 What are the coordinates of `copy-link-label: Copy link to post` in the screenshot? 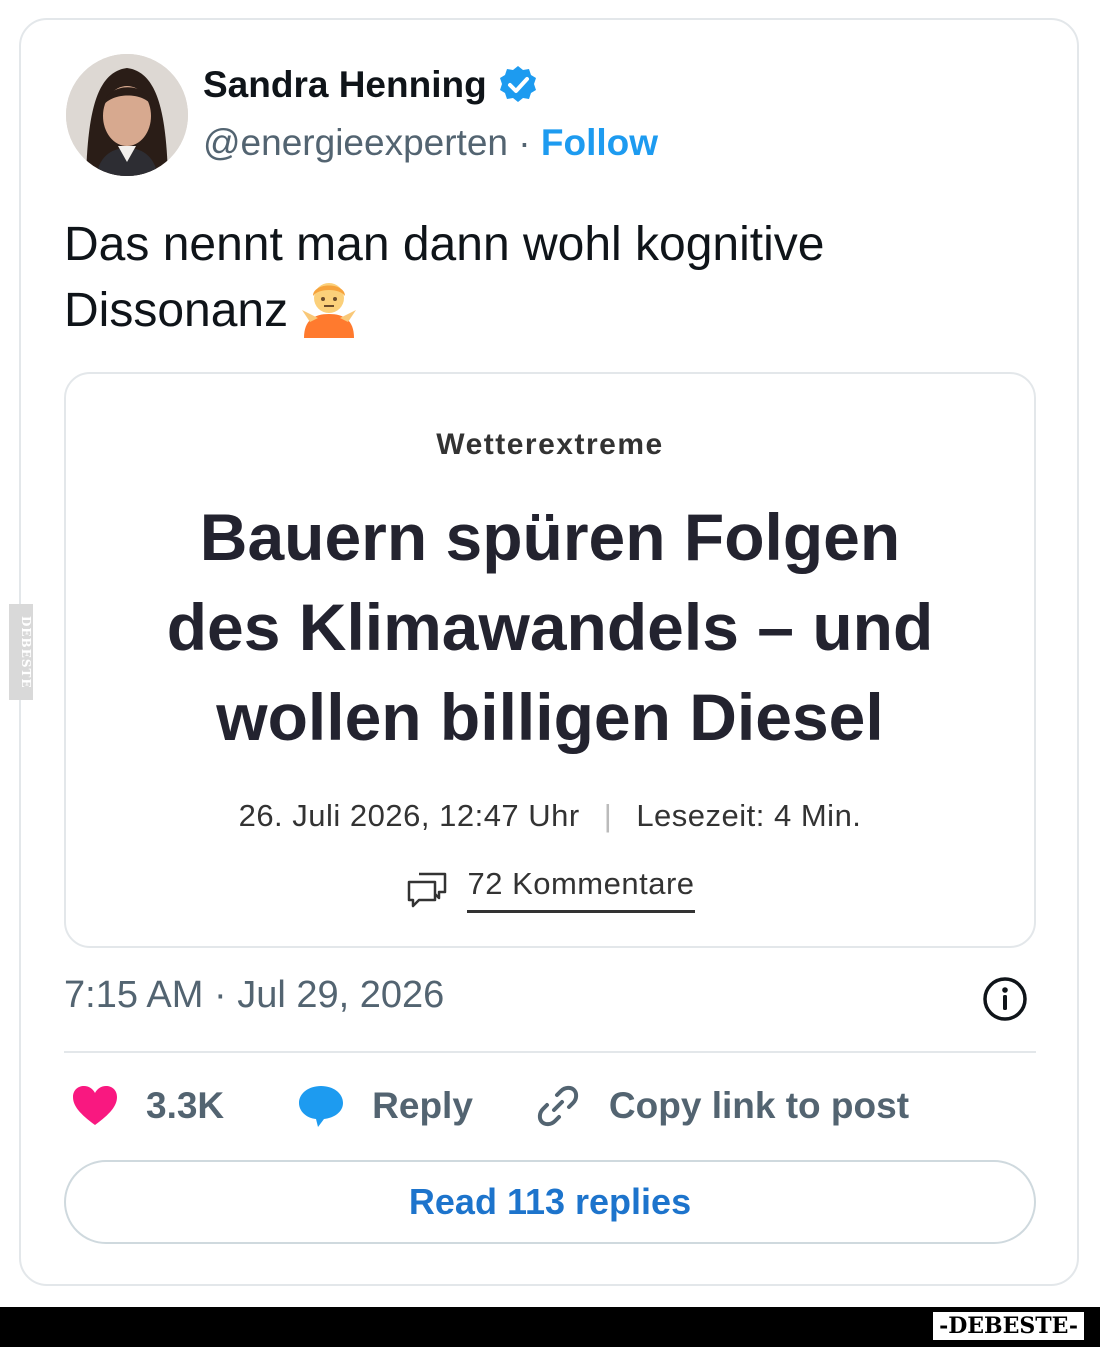 It's located at (759, 1105).